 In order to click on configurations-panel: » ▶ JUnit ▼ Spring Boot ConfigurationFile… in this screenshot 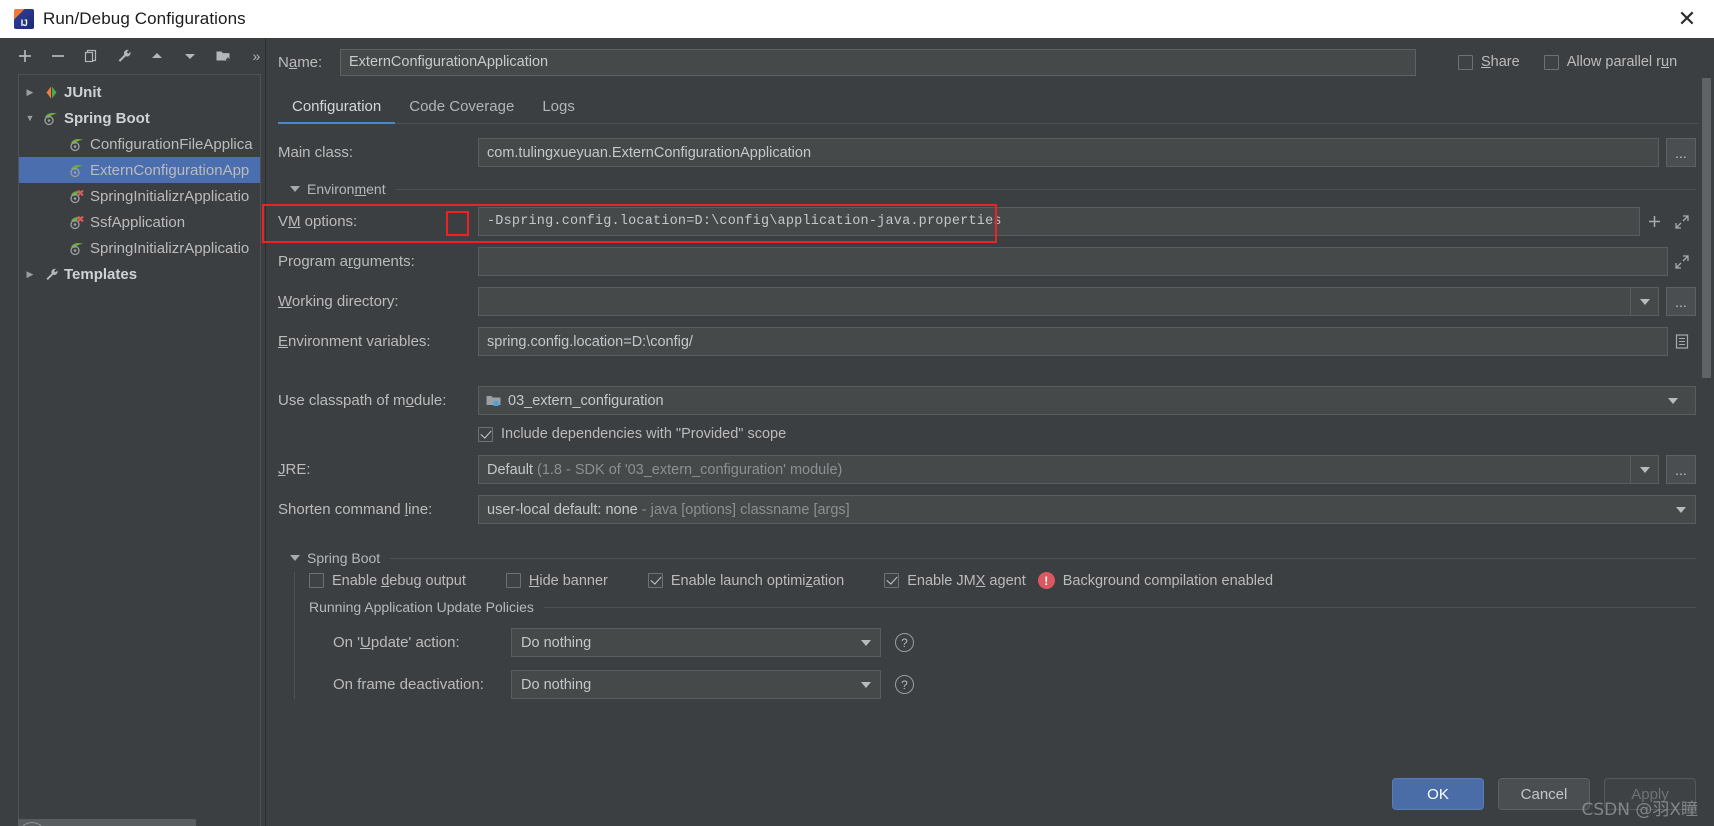, I will do `click(133, 432)`.